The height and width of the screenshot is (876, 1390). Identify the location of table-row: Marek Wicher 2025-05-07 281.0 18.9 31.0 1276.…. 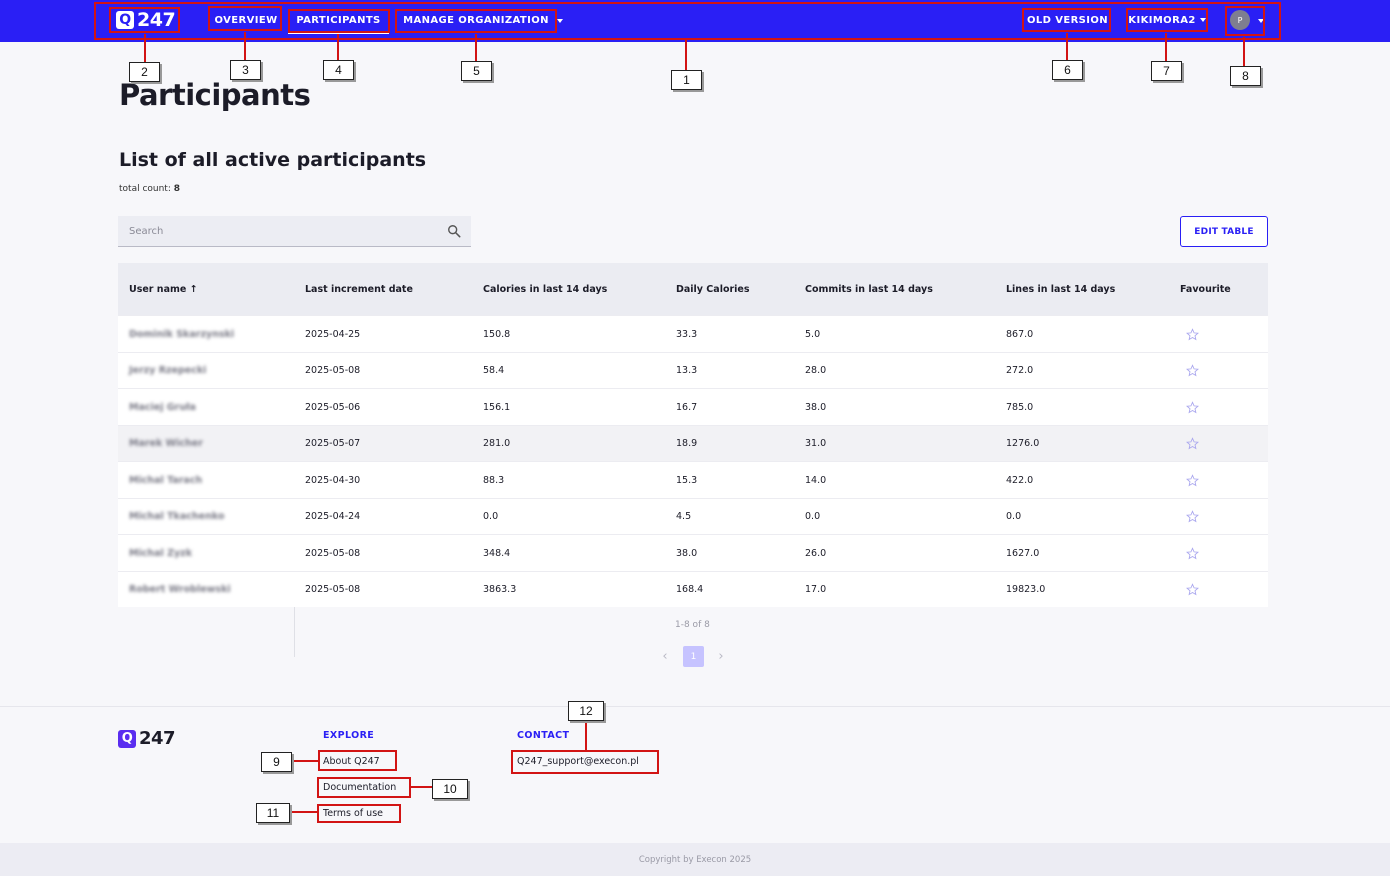
(693, 443).